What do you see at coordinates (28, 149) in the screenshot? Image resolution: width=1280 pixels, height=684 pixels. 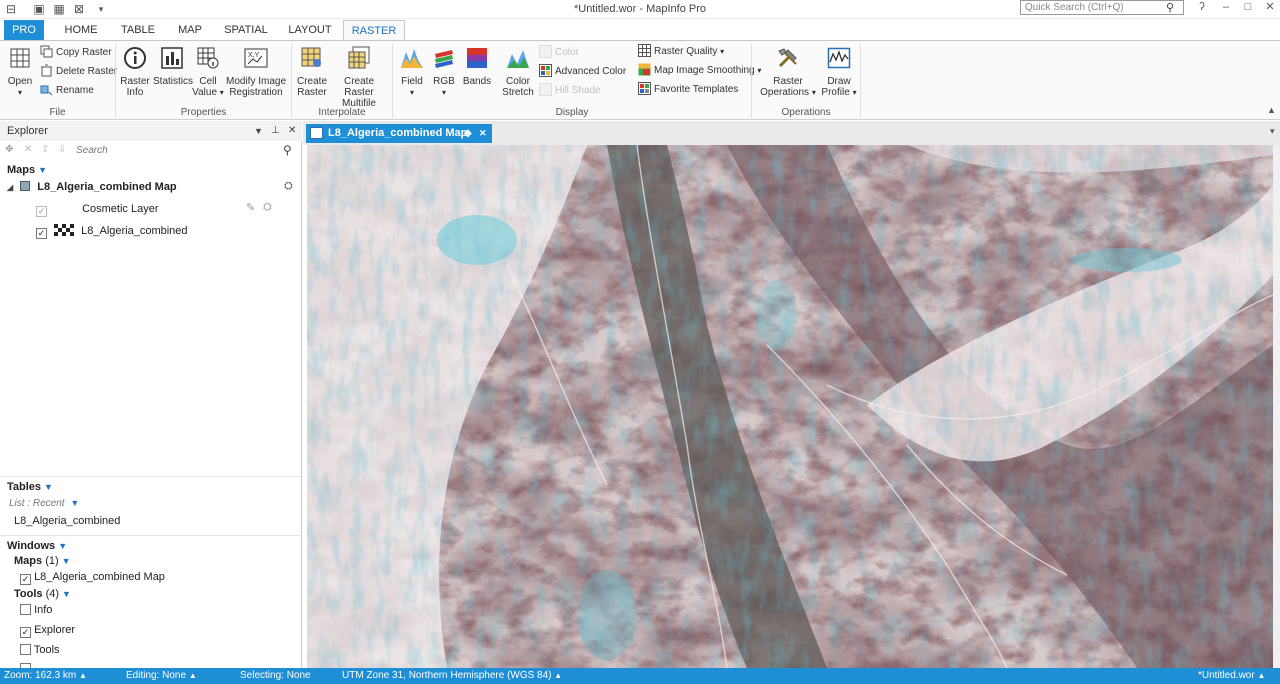 I see `remove-icon: ✕` at bounding box center [28, 149].